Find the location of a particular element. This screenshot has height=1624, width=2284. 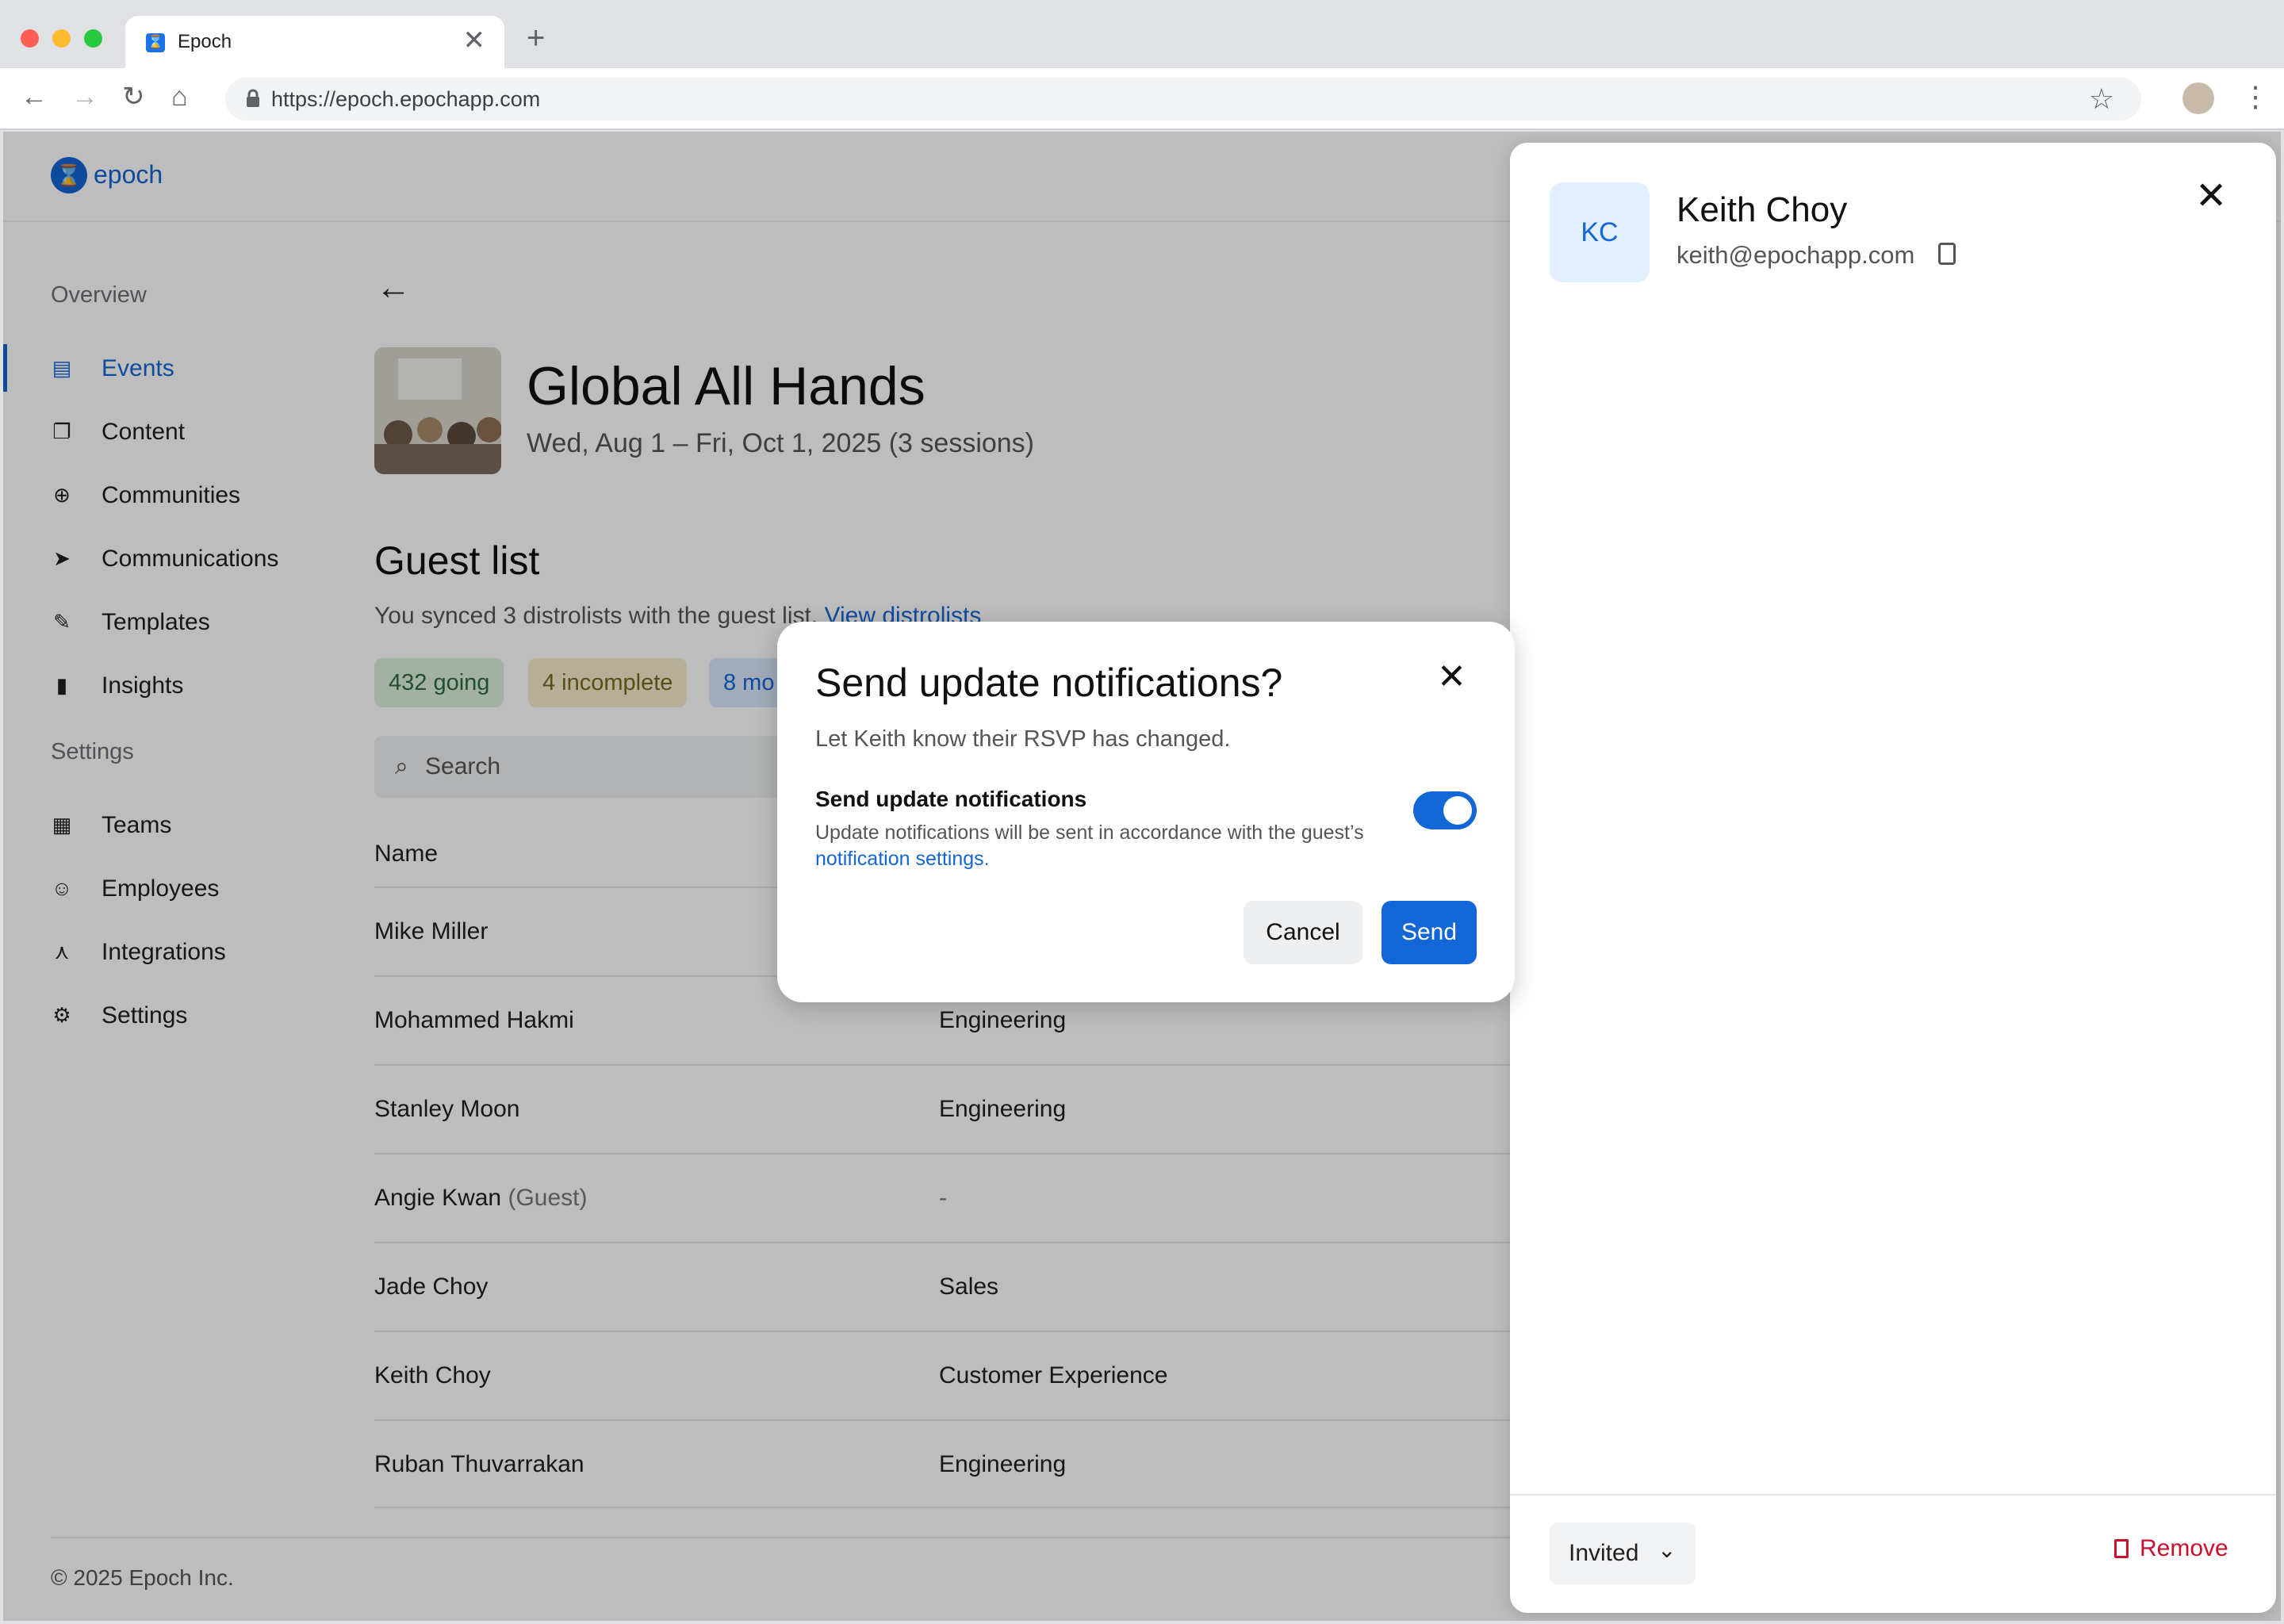

close-tab-icon: ✕ is located at coordinates (474, 40).